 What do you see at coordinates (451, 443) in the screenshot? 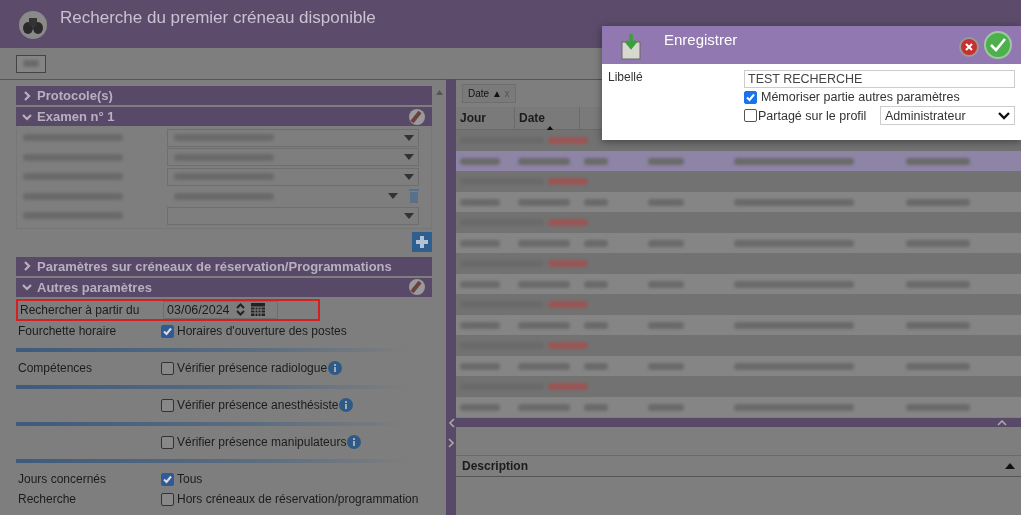
I see `expand-right-icon` at bounding box center [451, 443].